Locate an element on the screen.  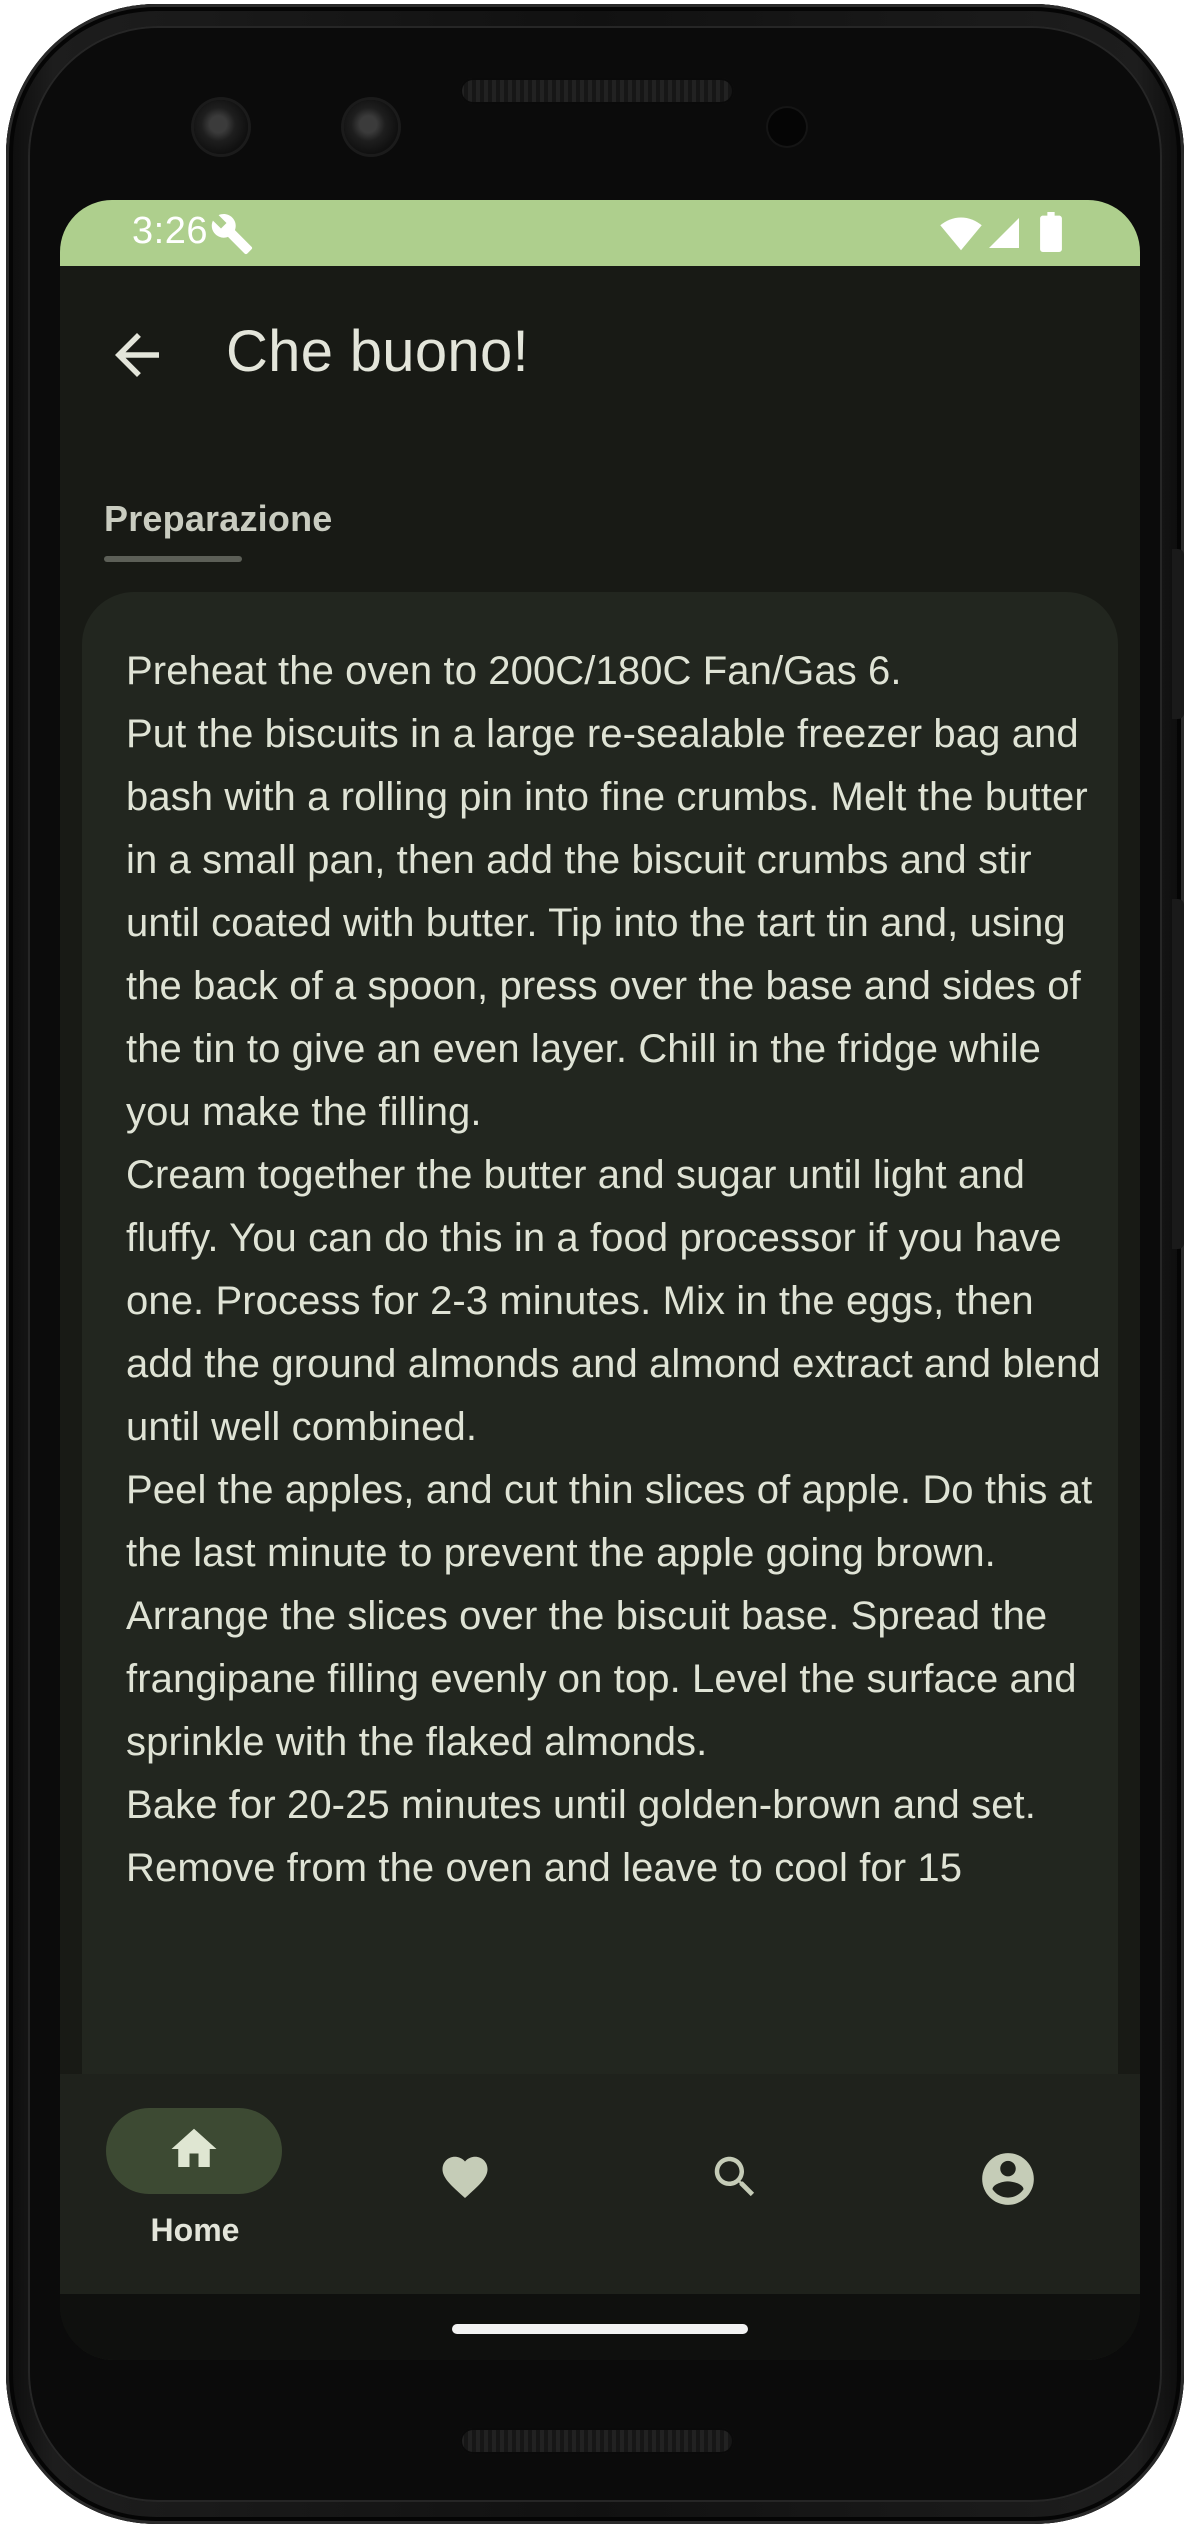
status-bar: 3:26 is located at coordinates (600, 233).